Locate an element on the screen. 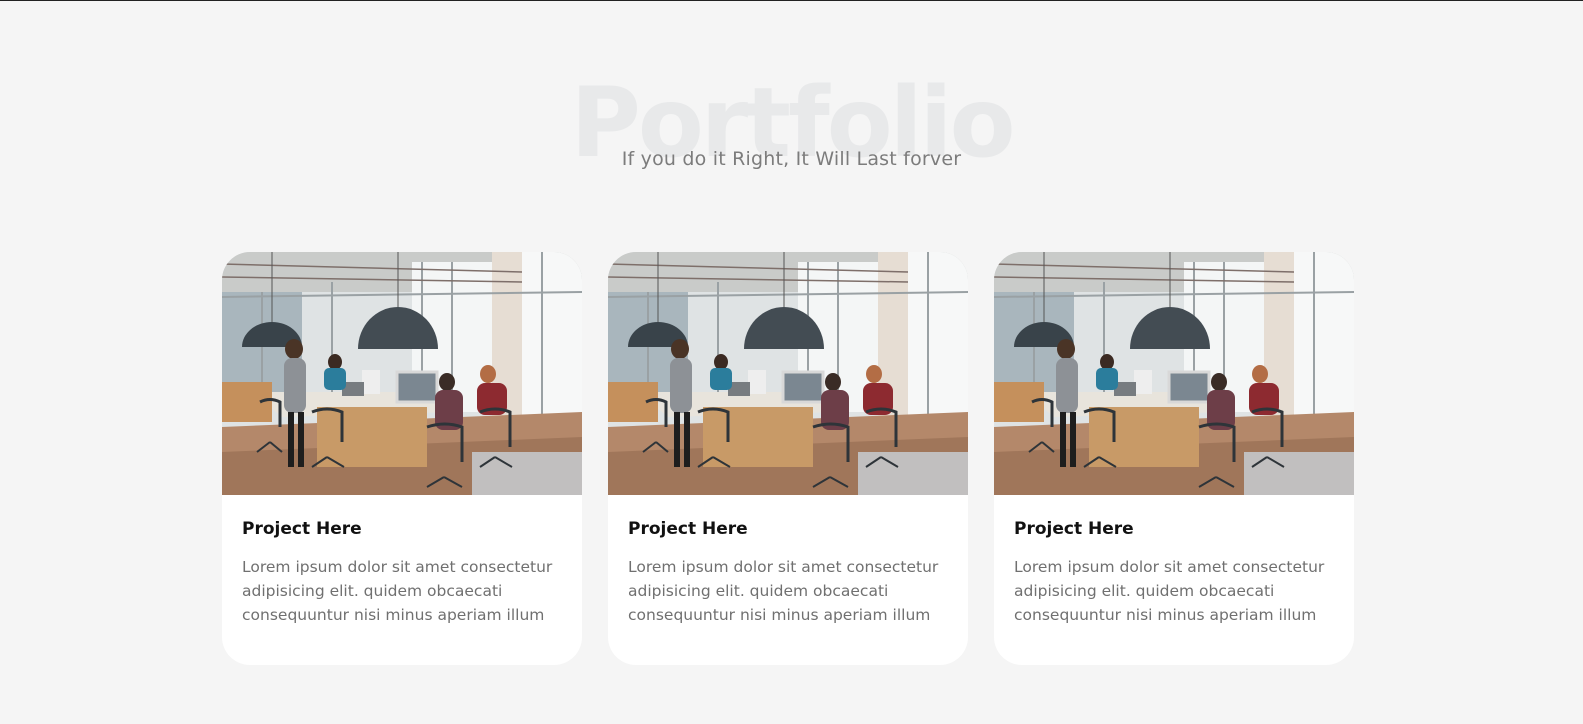  top-divider is located at coordinates (791, 0).